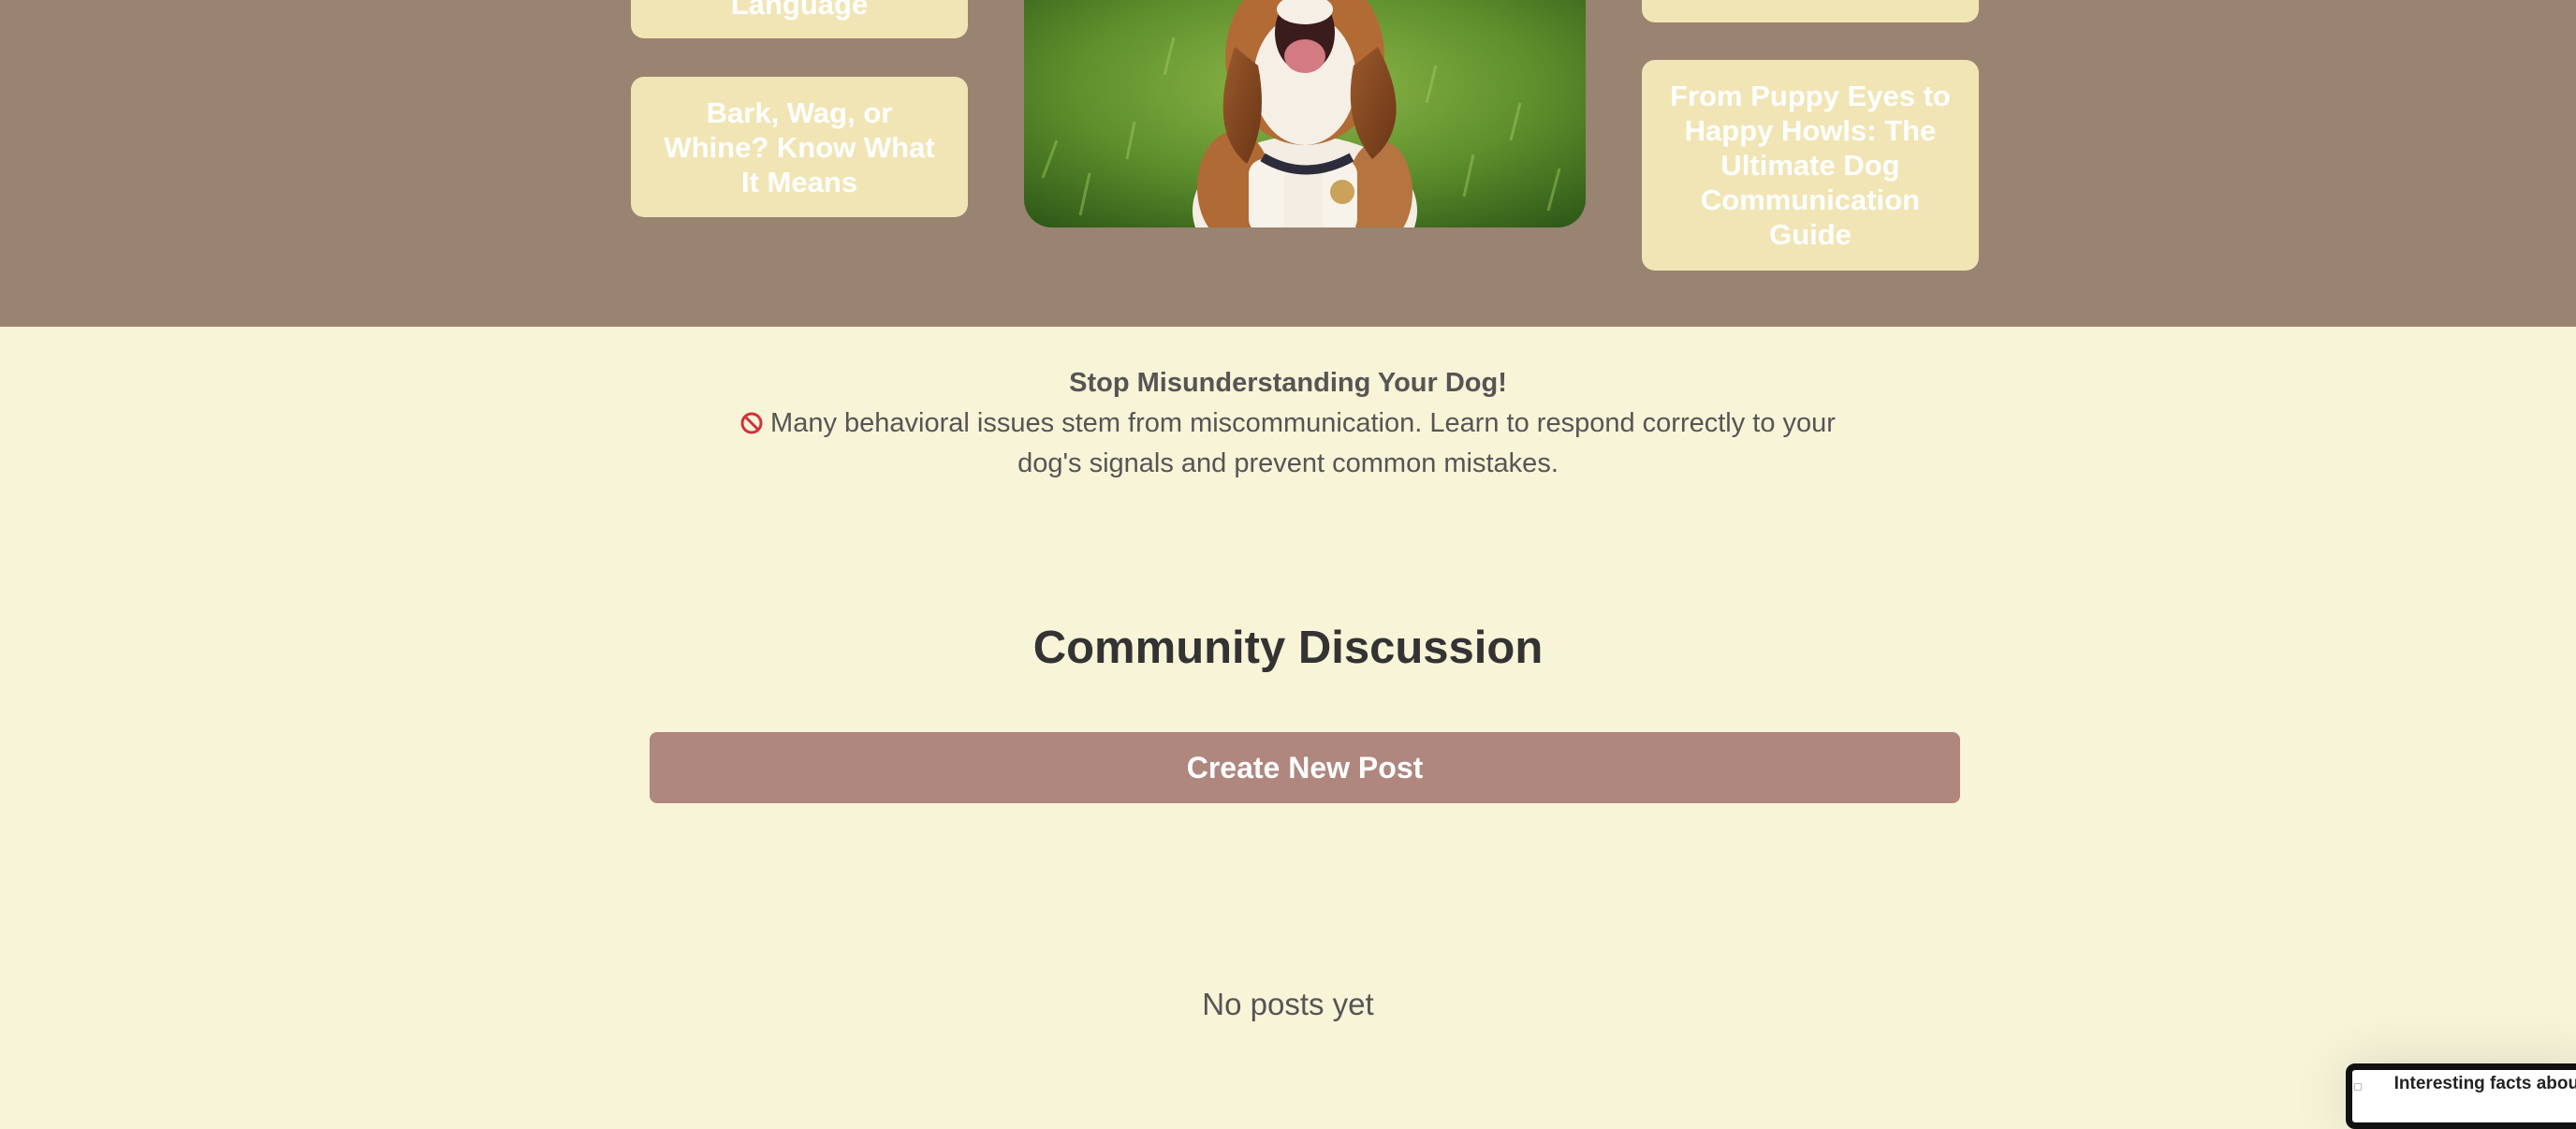 This screenshot has width=2576, height=1129. What do you see at coordinates (1810, 11) in the screenshot?
I see `article-card-top-right` at bounding box center [1810, 11].